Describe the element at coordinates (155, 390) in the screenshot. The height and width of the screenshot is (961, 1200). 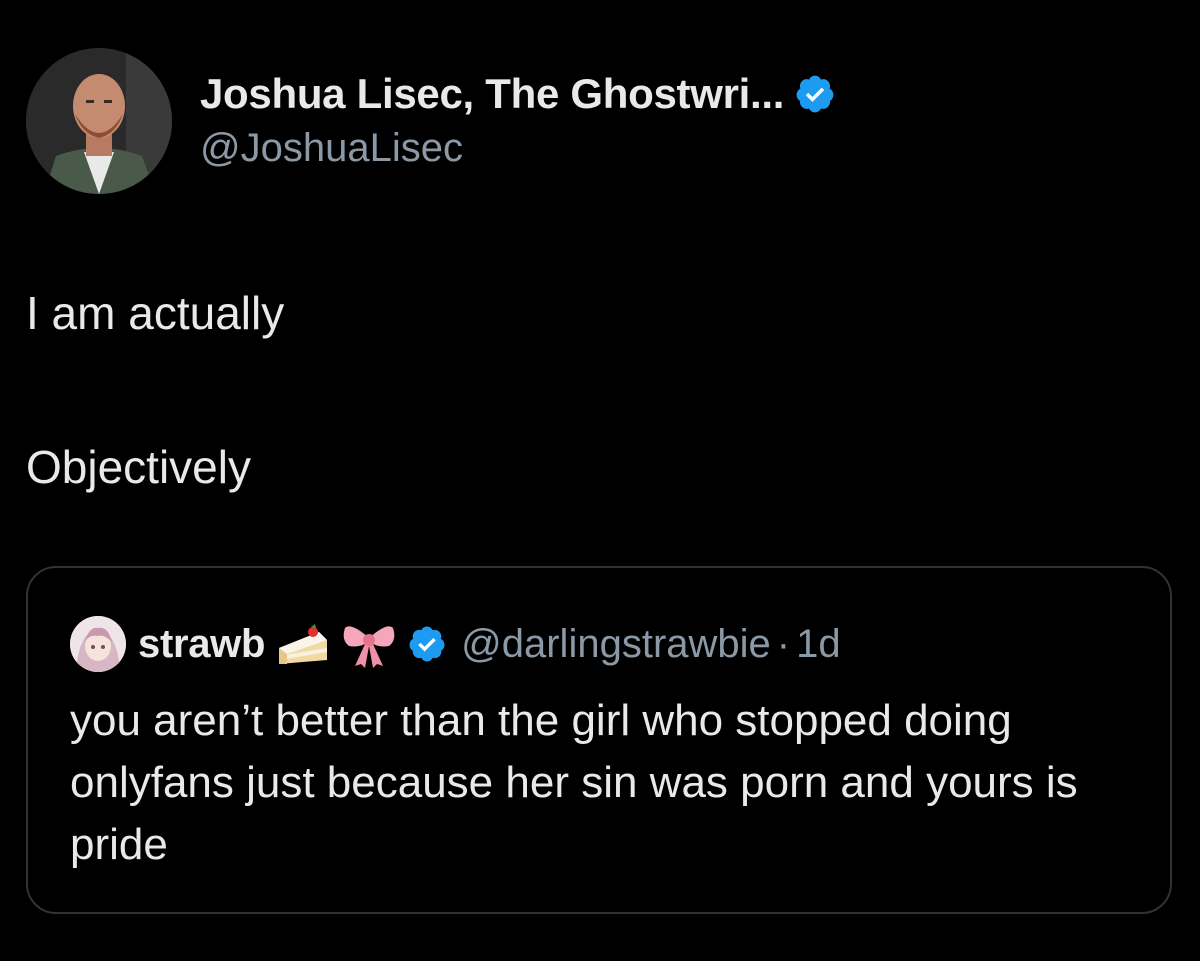
I see `tweet-text: I am actually Objectively` at that location.